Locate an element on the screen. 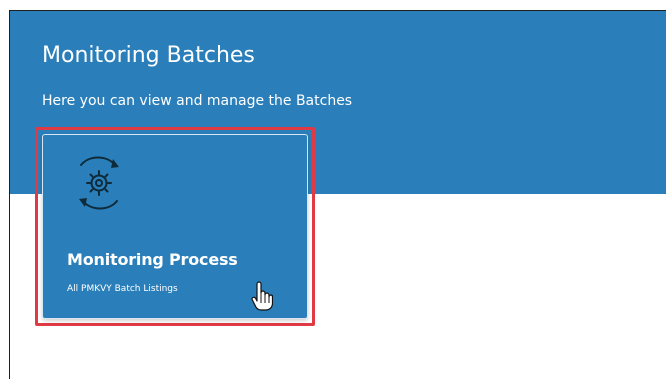 Image resolution: width=666 pixels, height=379 pixels. card-subtitle: All PMKVY Batch Listings is located at coordinates (122, 289).